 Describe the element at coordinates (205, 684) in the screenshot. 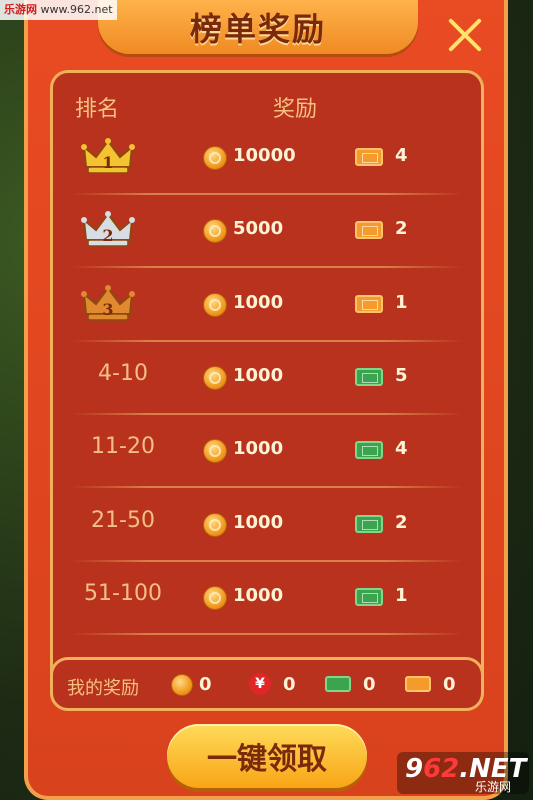

I see `my-coins-value: 0` at that location.